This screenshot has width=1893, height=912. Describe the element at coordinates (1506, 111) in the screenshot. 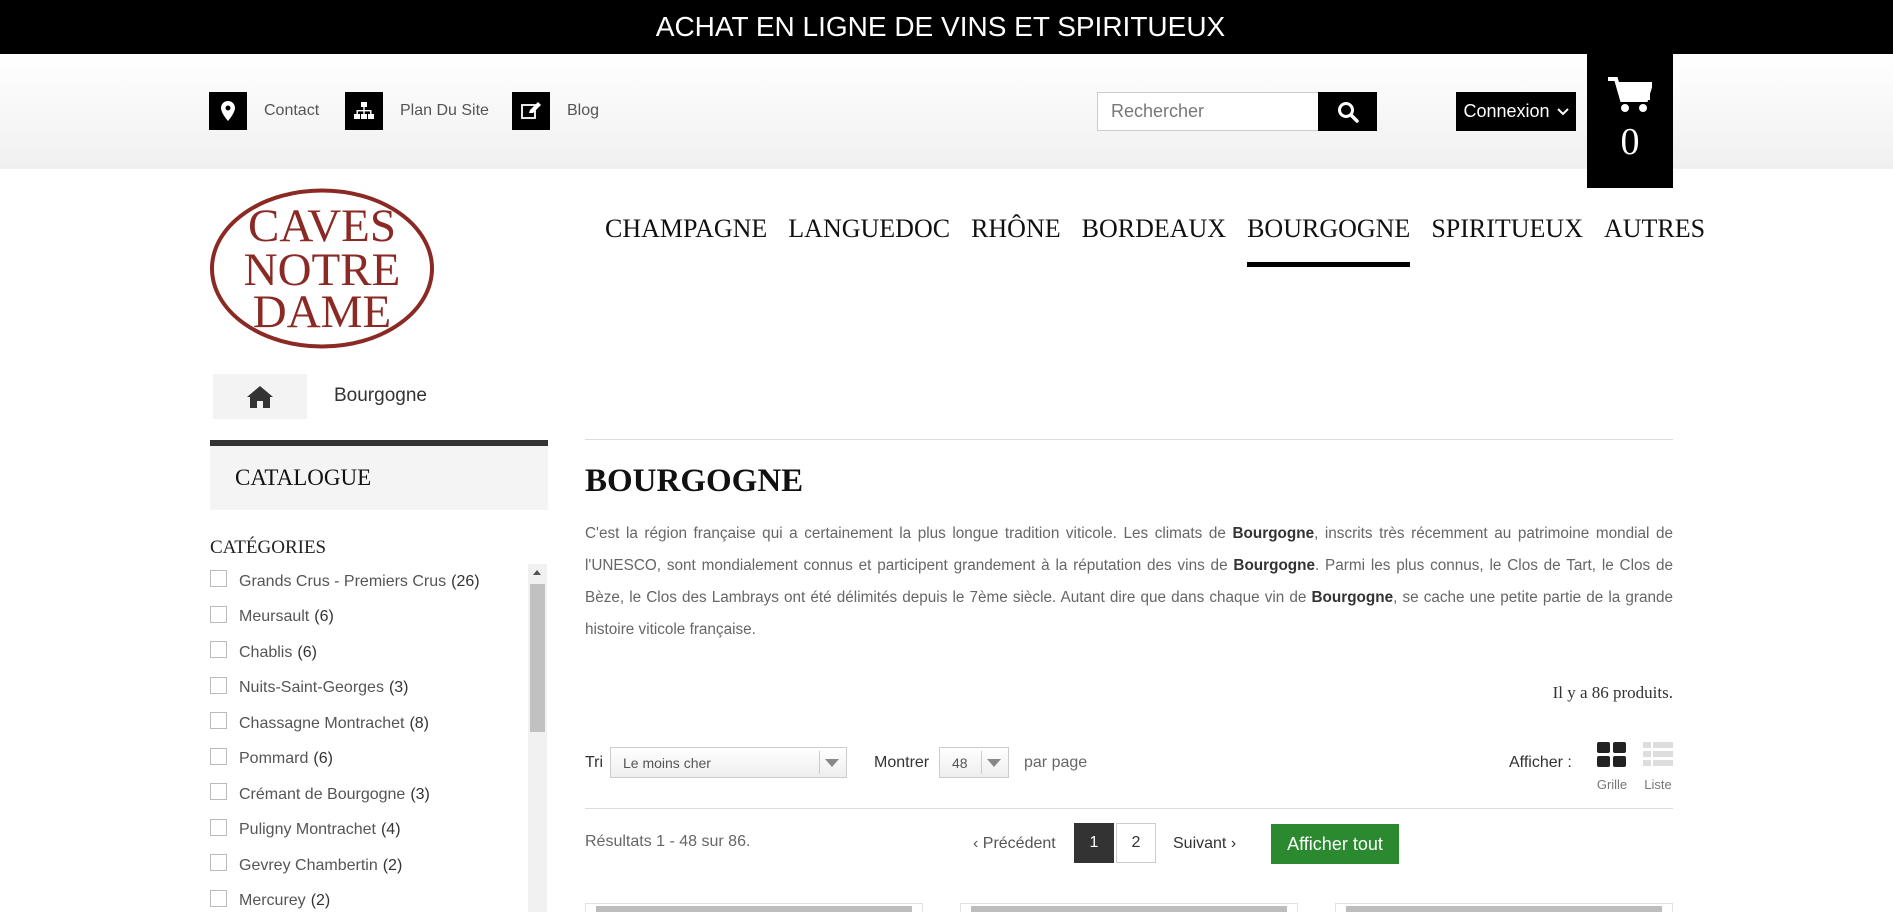

I see `login-label: Connexion` at that location.